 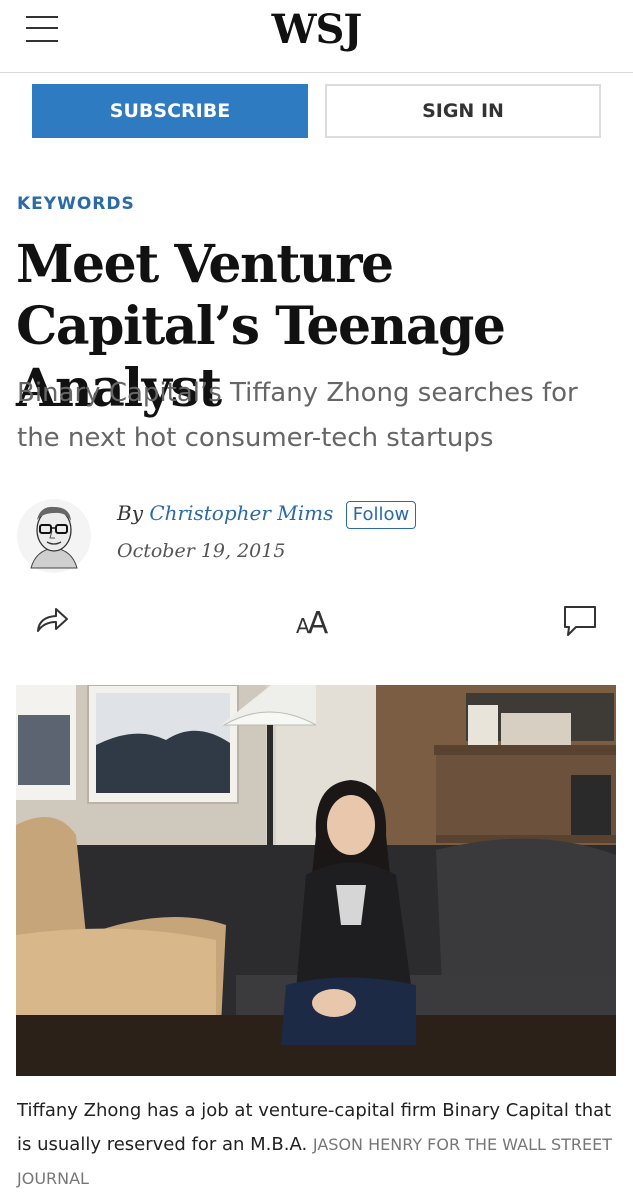 I want to click on section-label: KEYWORDS, so click(x=76, y=204).